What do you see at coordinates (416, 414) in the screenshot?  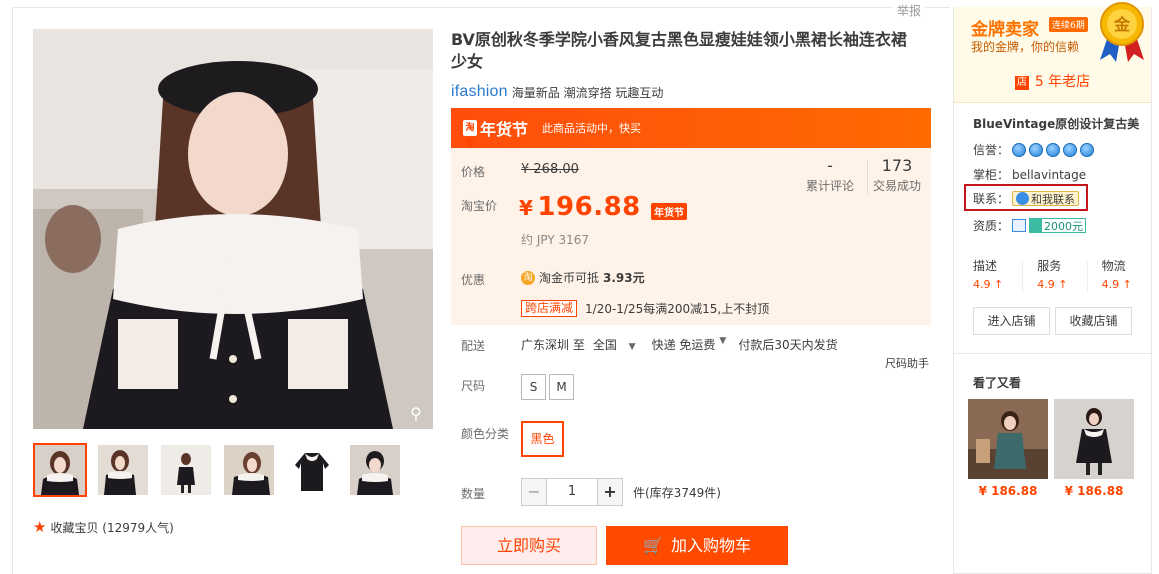 I see `zoom-icon: ⚲` at bounding box center [416, 414].